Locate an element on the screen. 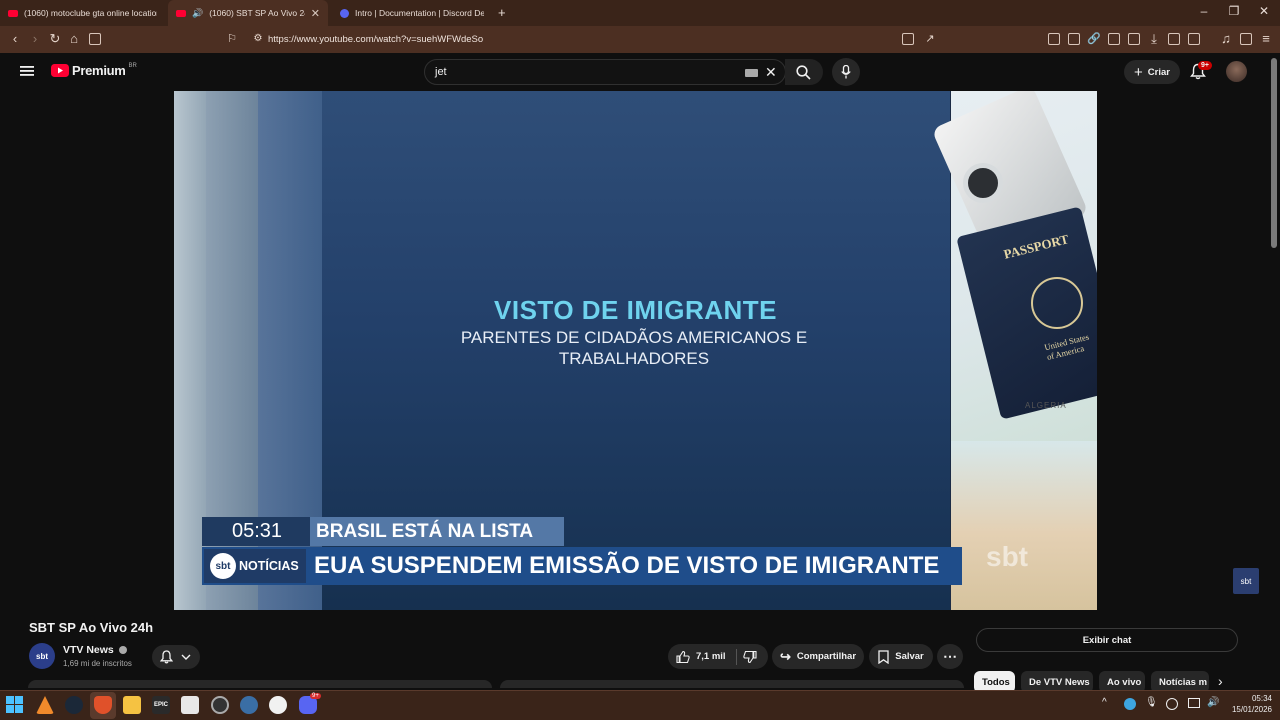  site-settings-icon: ⚙ is located at coordinates (258, 39).